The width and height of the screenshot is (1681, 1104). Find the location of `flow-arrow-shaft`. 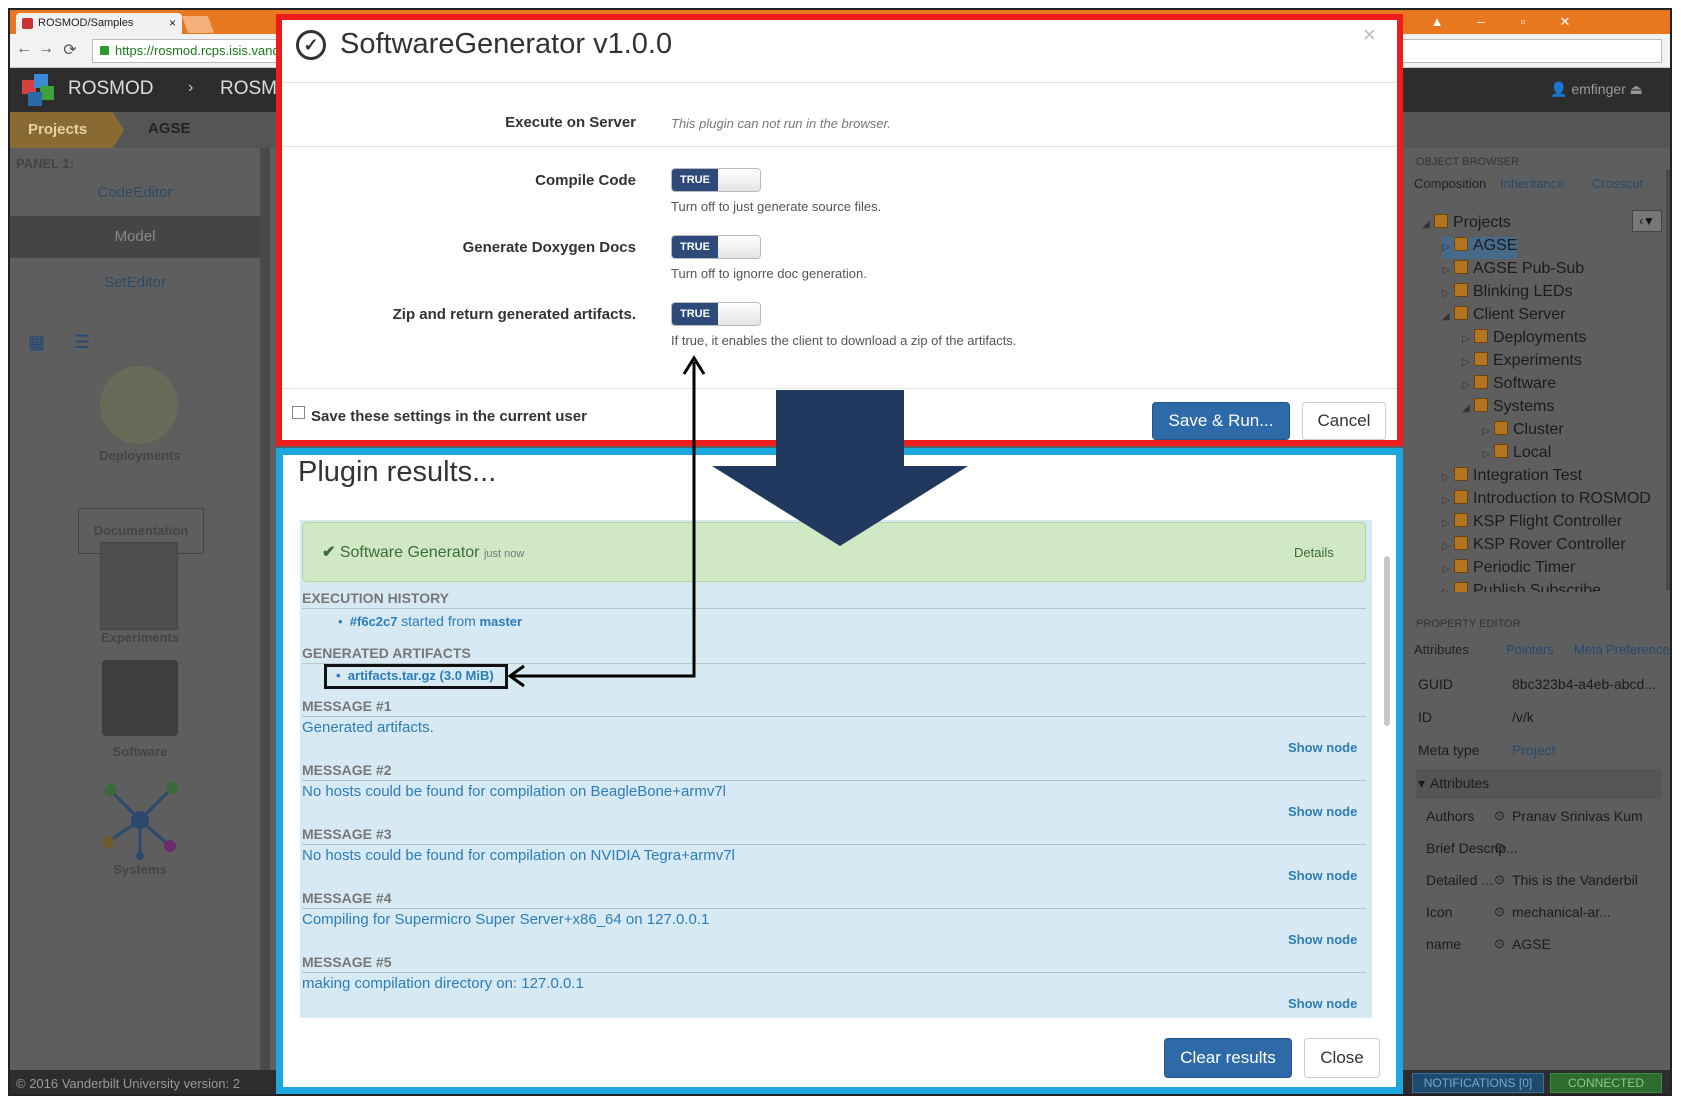

flow-arrow-shaft is located at coordinates (840, 430).